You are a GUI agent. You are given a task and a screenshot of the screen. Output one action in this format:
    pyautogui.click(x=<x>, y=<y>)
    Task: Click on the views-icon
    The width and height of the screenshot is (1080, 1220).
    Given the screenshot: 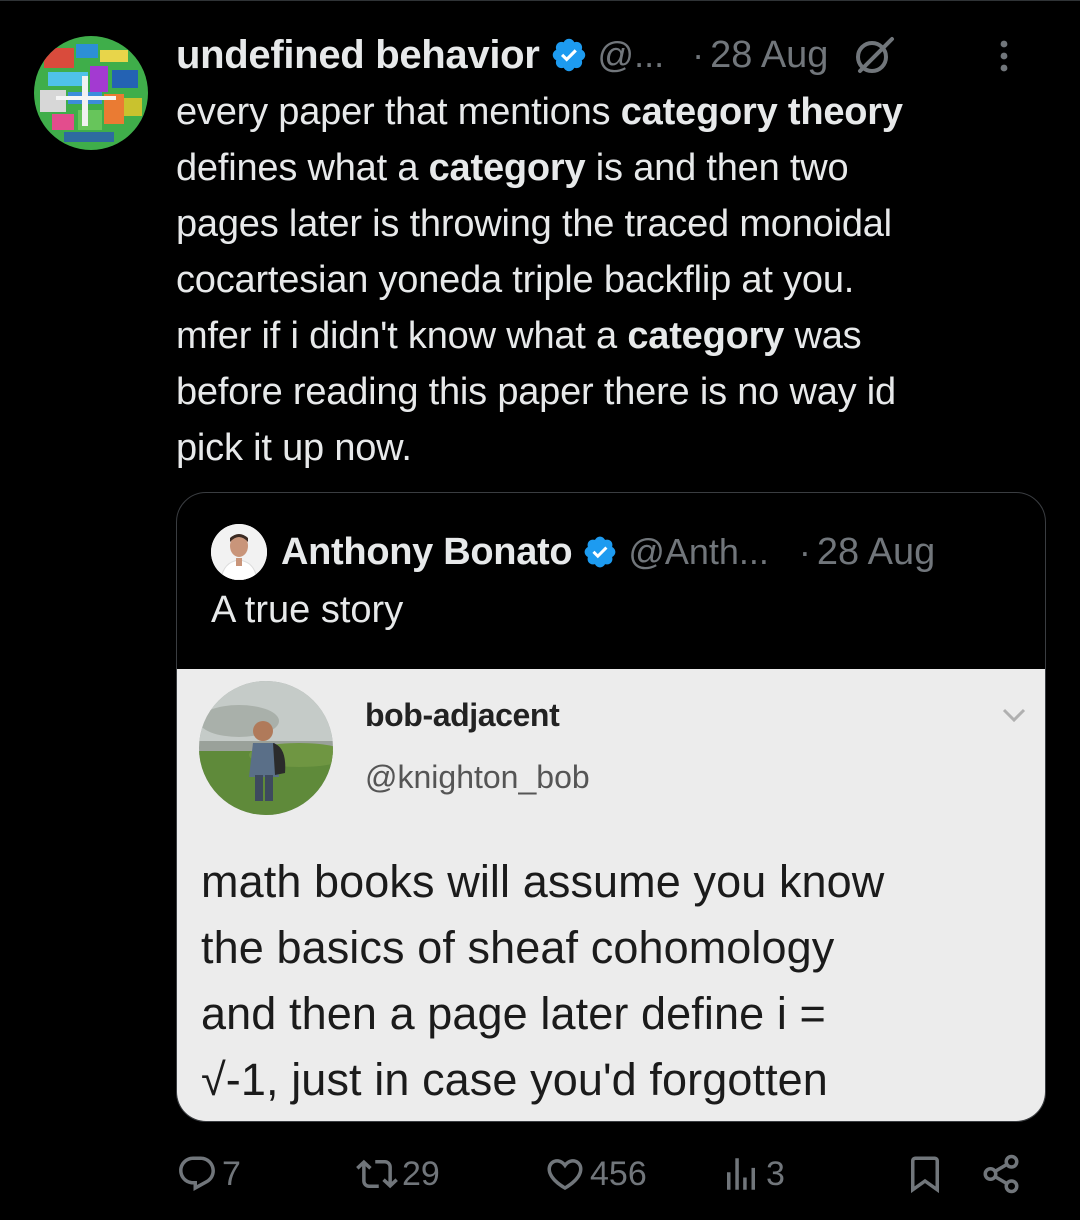 What is the action you would take?
    pyautogui.click(x=741, y=1174)
    